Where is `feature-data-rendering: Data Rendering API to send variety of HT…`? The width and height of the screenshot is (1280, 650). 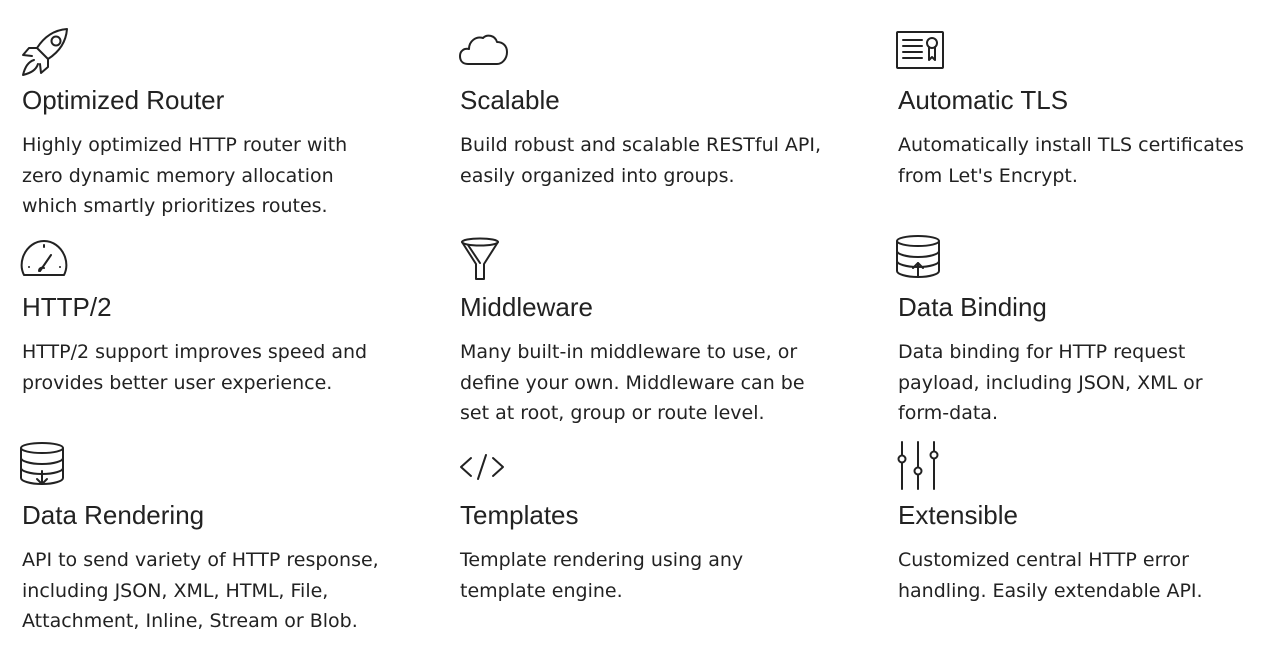
feature-data-rendering: Data Rendering API to send variety of HT… is located at coordinates (221, 536).